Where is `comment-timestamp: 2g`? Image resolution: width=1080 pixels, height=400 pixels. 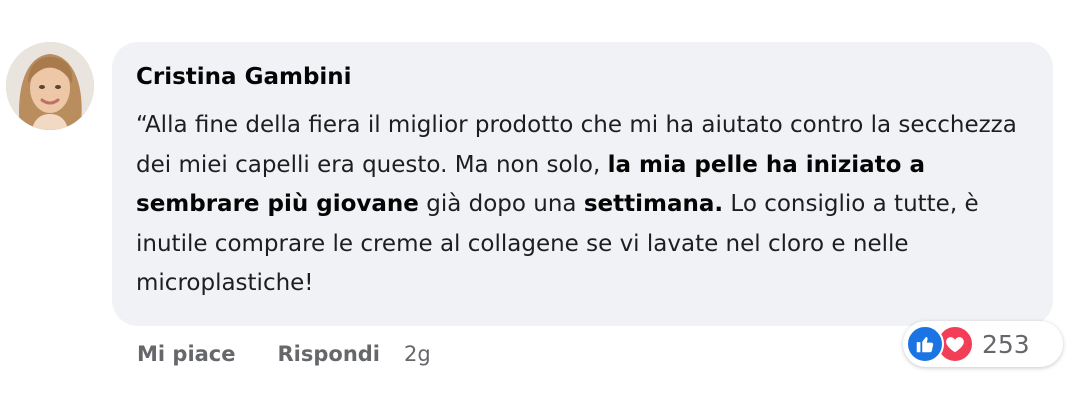
comment-timestamp: 2g is located at coordinates (417, 354).